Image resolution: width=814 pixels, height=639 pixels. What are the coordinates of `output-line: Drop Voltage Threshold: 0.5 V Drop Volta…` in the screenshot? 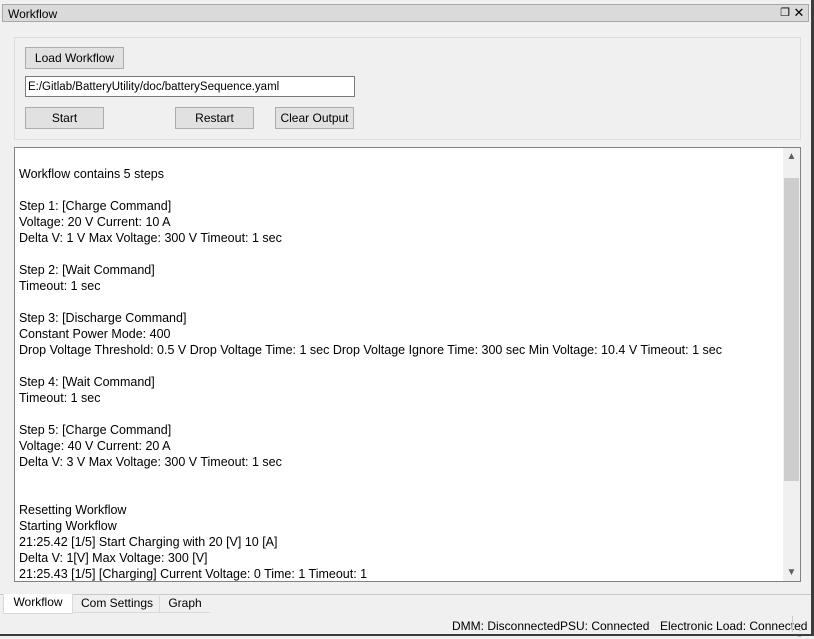 It's located at (370, 350).